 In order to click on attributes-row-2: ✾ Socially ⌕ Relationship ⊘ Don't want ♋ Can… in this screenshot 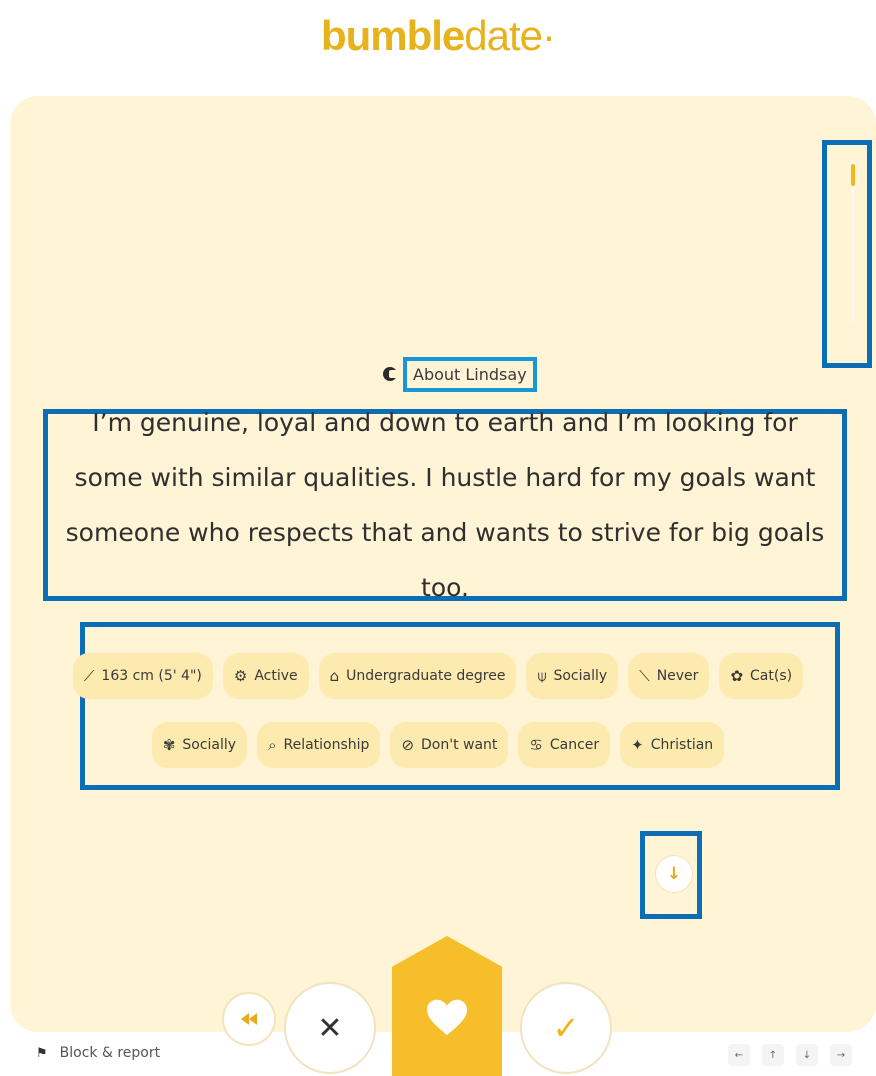, I will do `click(438, 745)`.